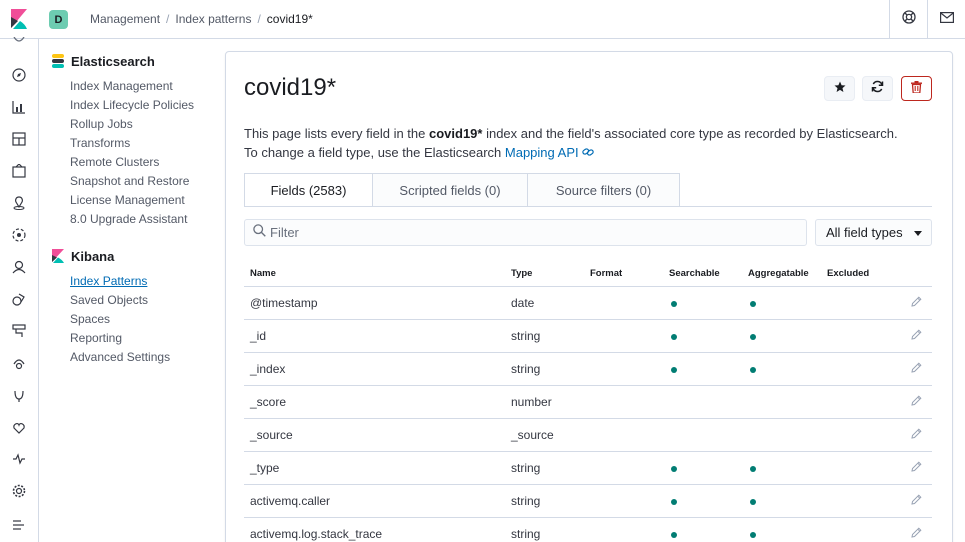  What do you see at coordinates (134, 256) in the screenshot?
I see `sidenav-kibana-title: Kibana` at bounding box center [134, 256].